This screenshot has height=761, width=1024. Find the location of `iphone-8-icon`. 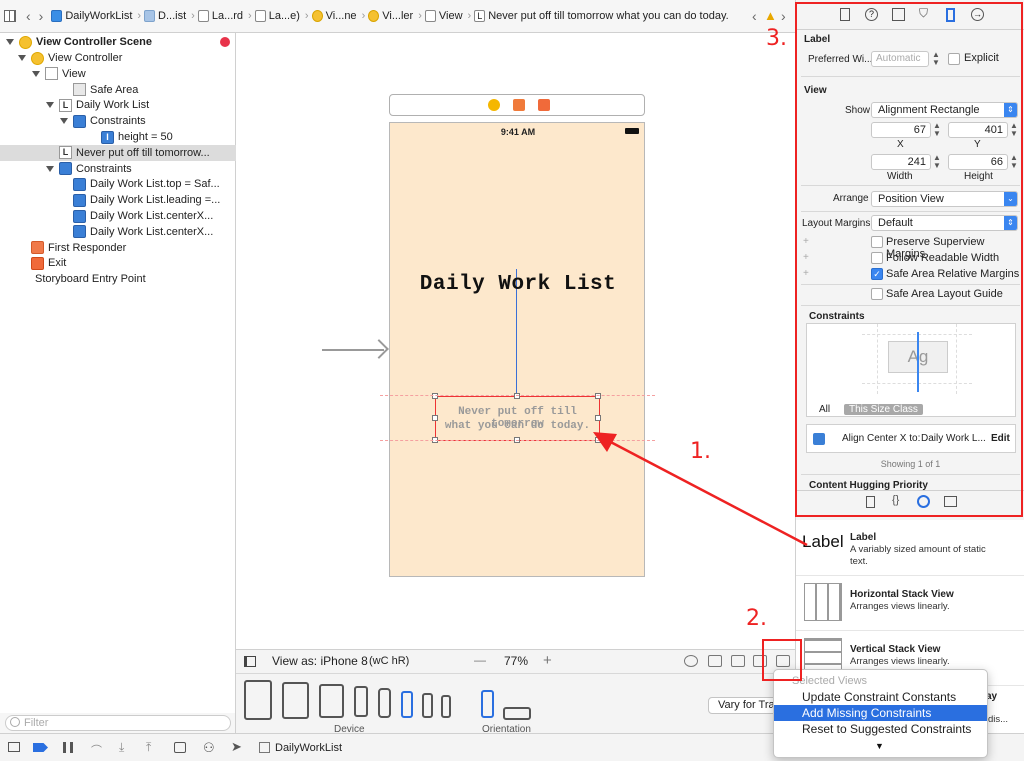

iphone-8-icon is located at coordinates (407, 704).